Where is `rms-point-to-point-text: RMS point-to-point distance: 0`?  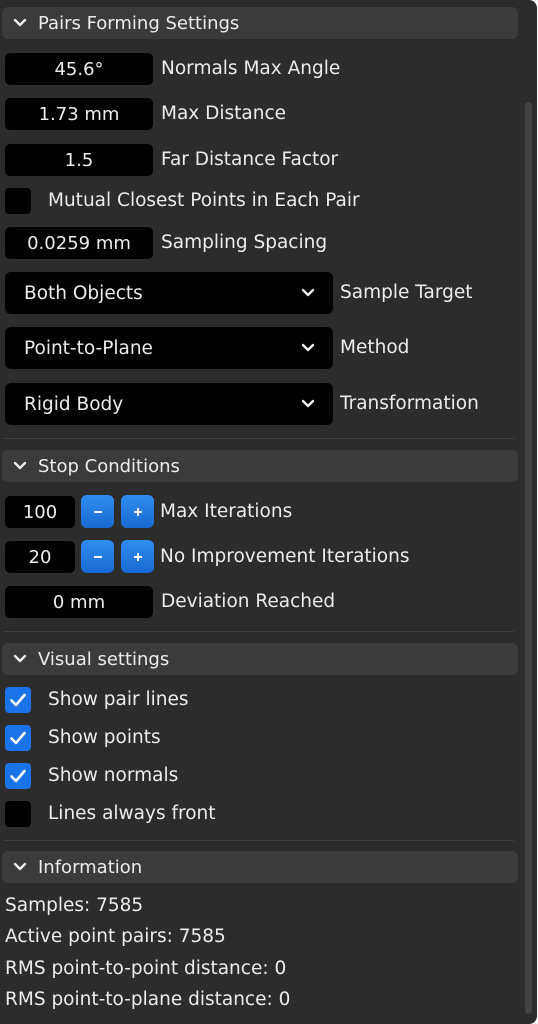 rms-point-to-point-text: RMS point-to-point distance: 0 is located at coordinates (146, 968).